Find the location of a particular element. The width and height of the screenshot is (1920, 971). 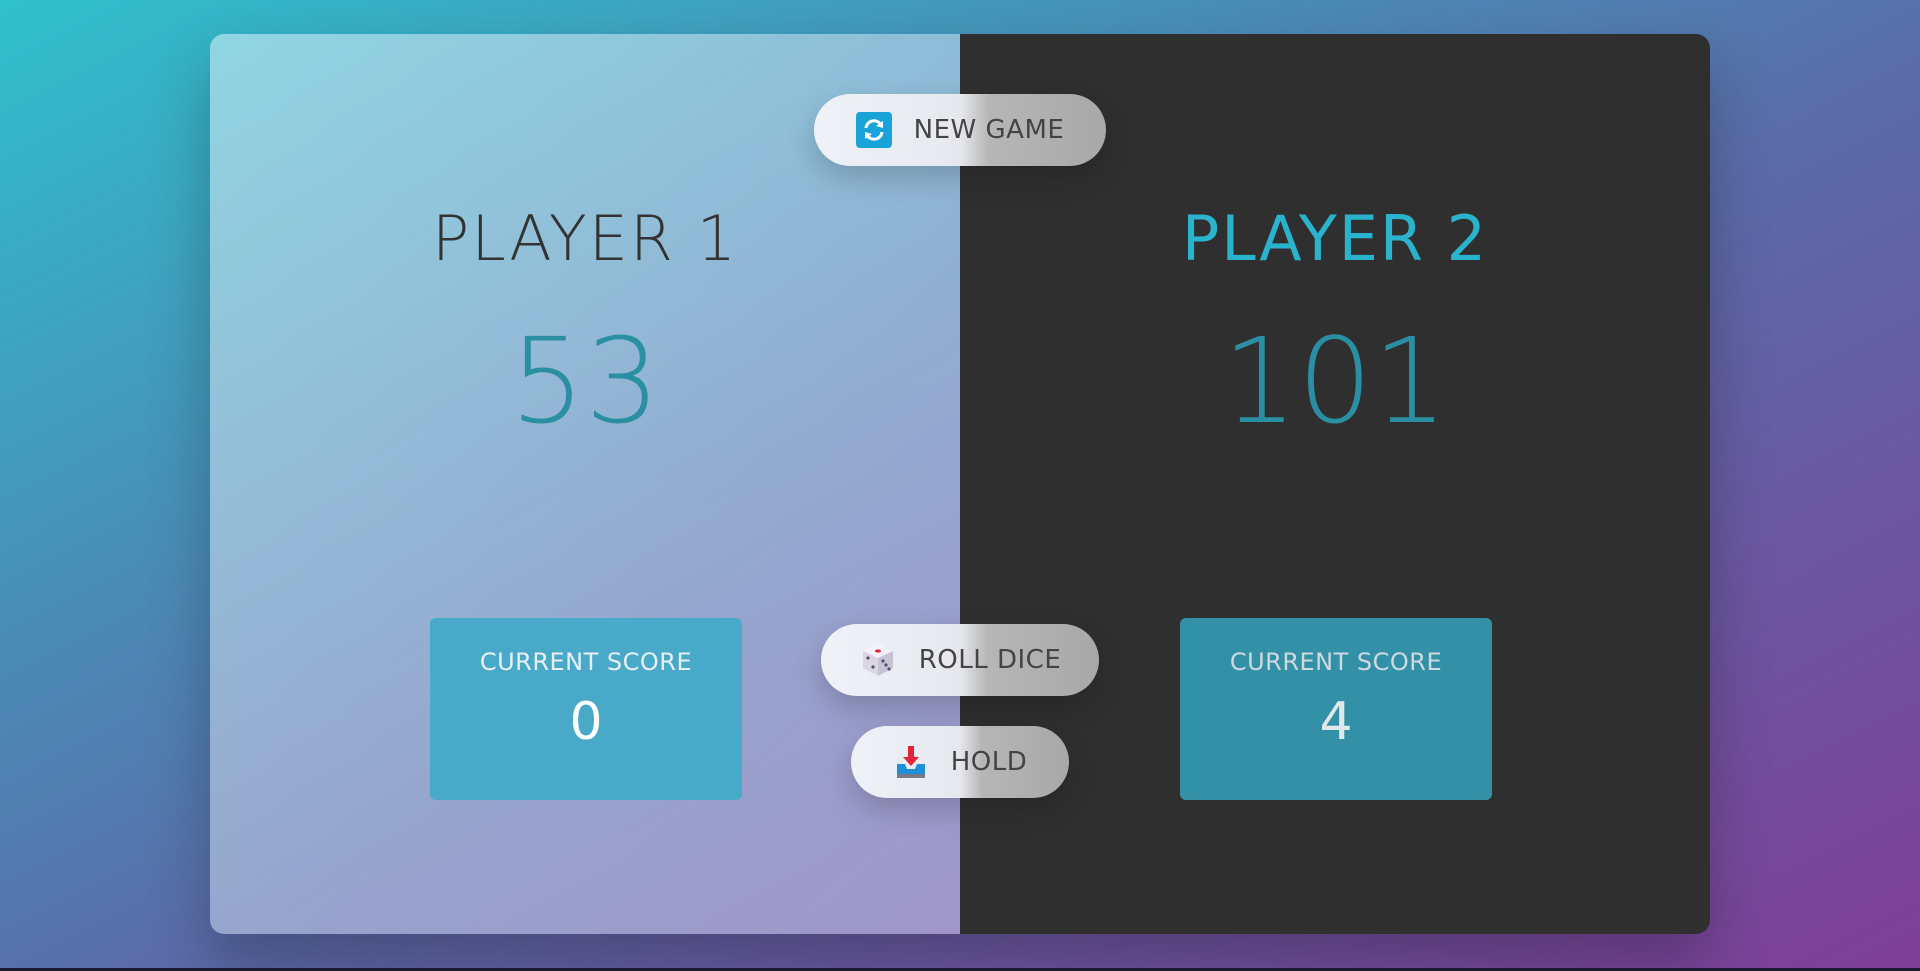

dice-icon is located at coordinates (878, 660).